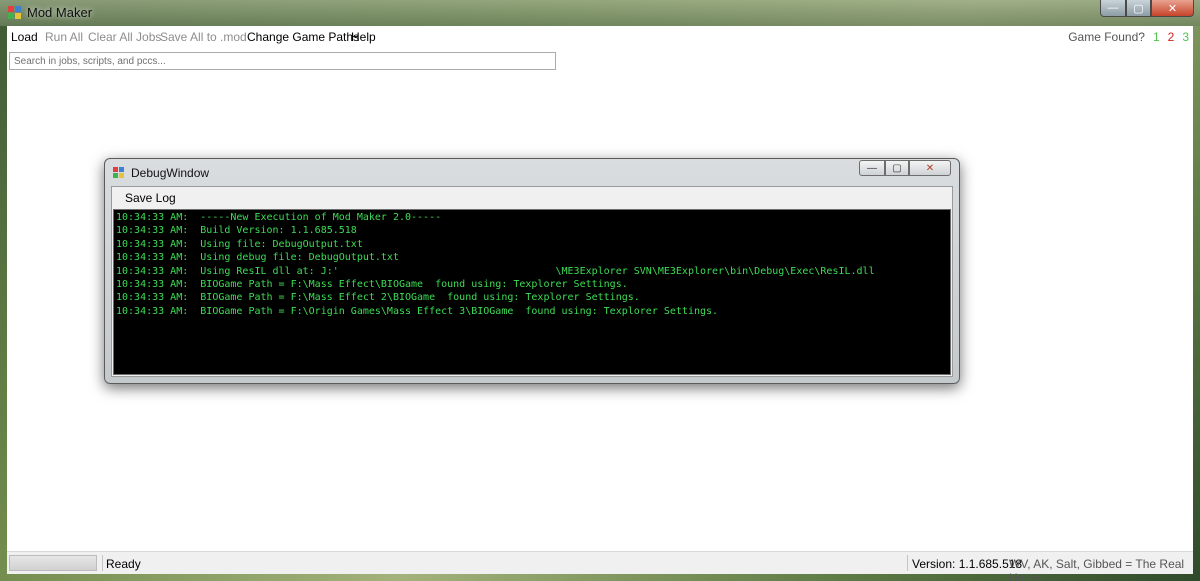  I want to click on close-button: ✕, so click(1172, 8).